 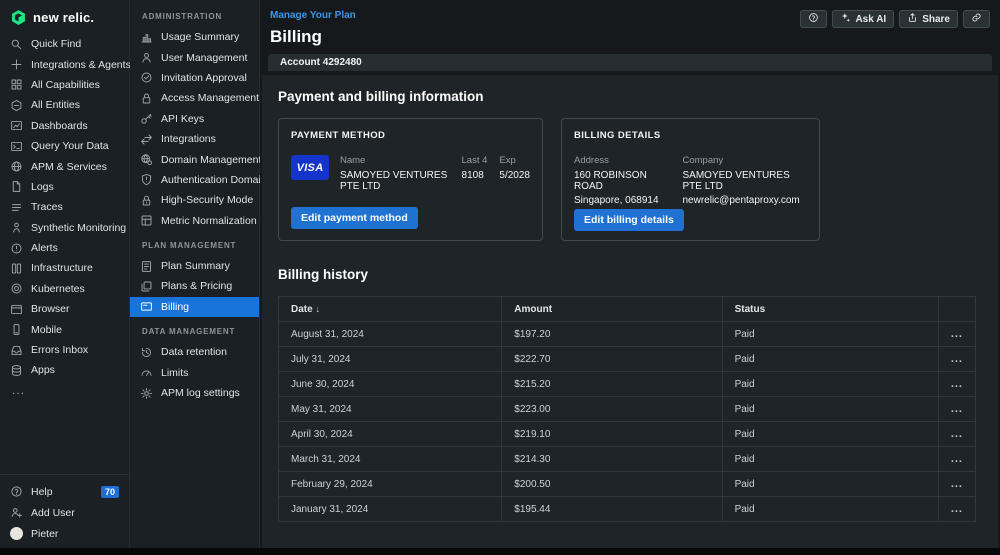 I want to click on billing-details-title: BILLING DETAILS, so click(x=617, y=135).